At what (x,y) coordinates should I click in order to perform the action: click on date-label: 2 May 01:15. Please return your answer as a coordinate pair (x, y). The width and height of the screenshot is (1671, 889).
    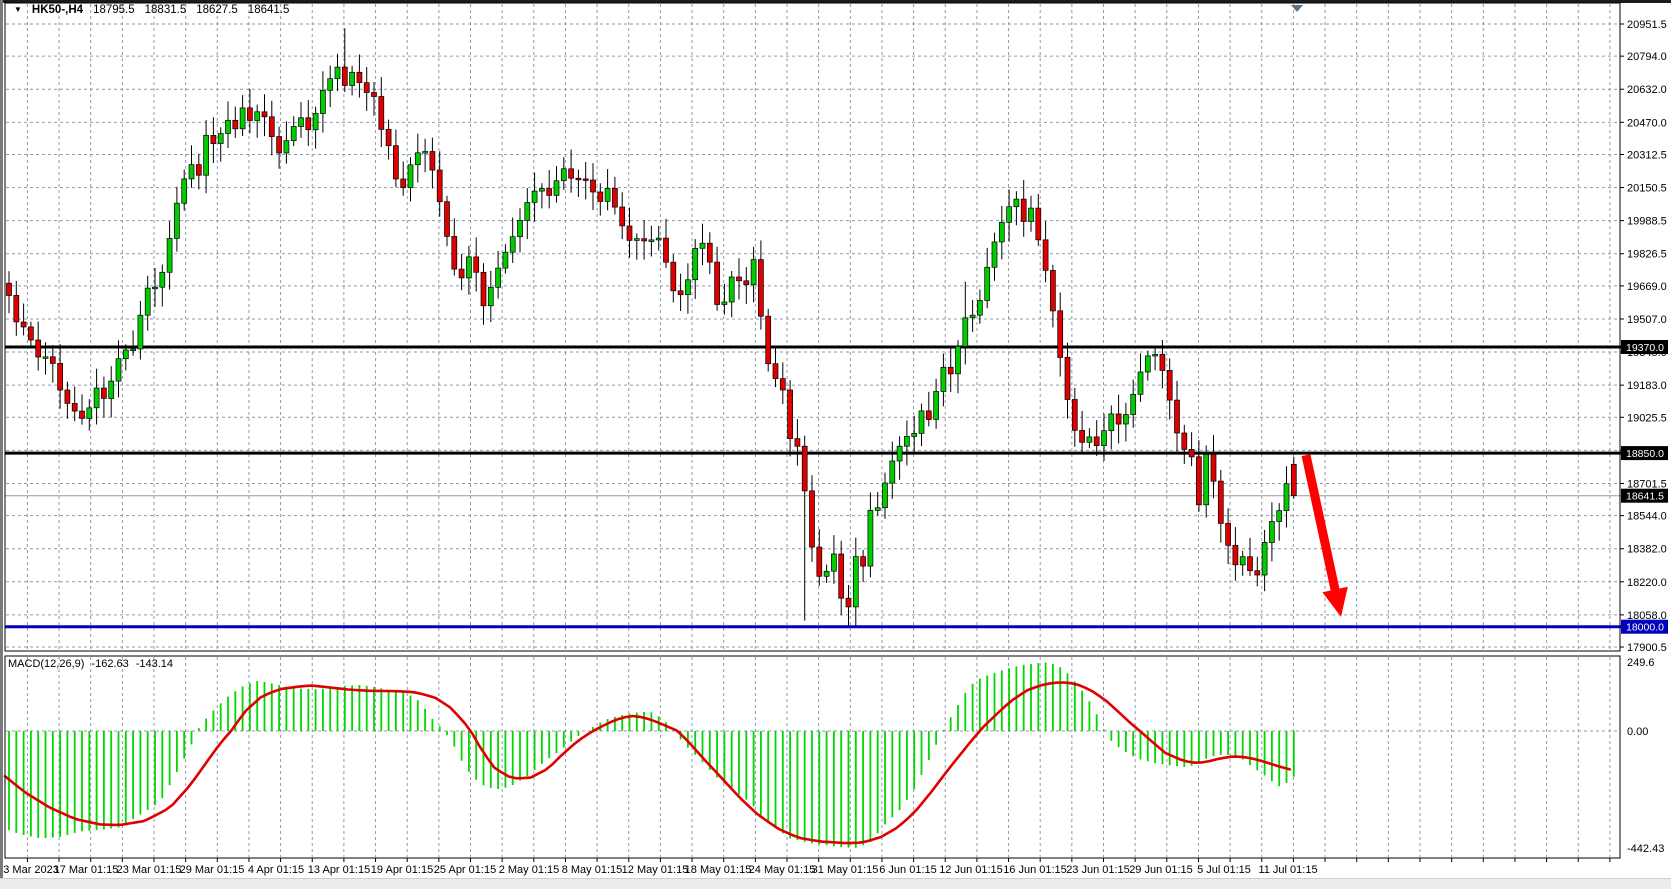
    Looking at the image, I should click on (529, 870).